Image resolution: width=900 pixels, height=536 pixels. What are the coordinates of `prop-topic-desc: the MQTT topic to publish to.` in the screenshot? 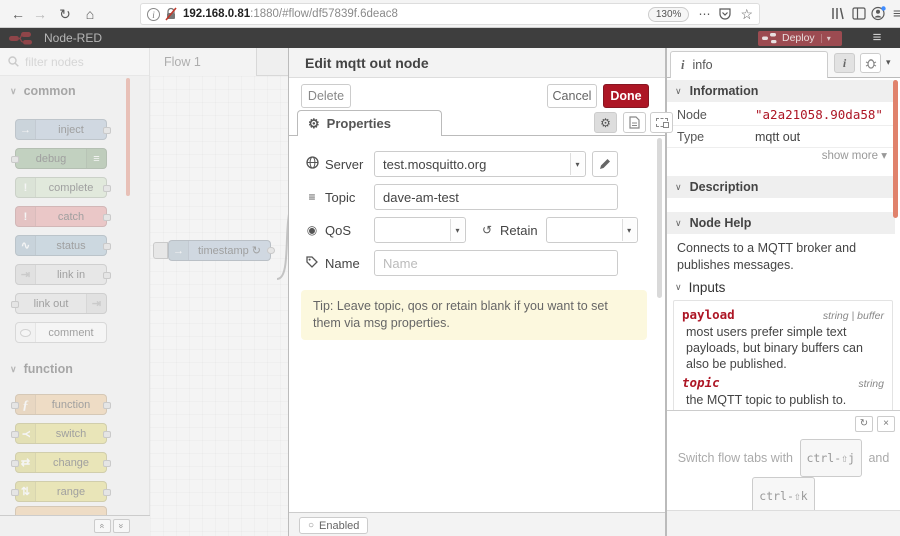 It's located at (766, 400).